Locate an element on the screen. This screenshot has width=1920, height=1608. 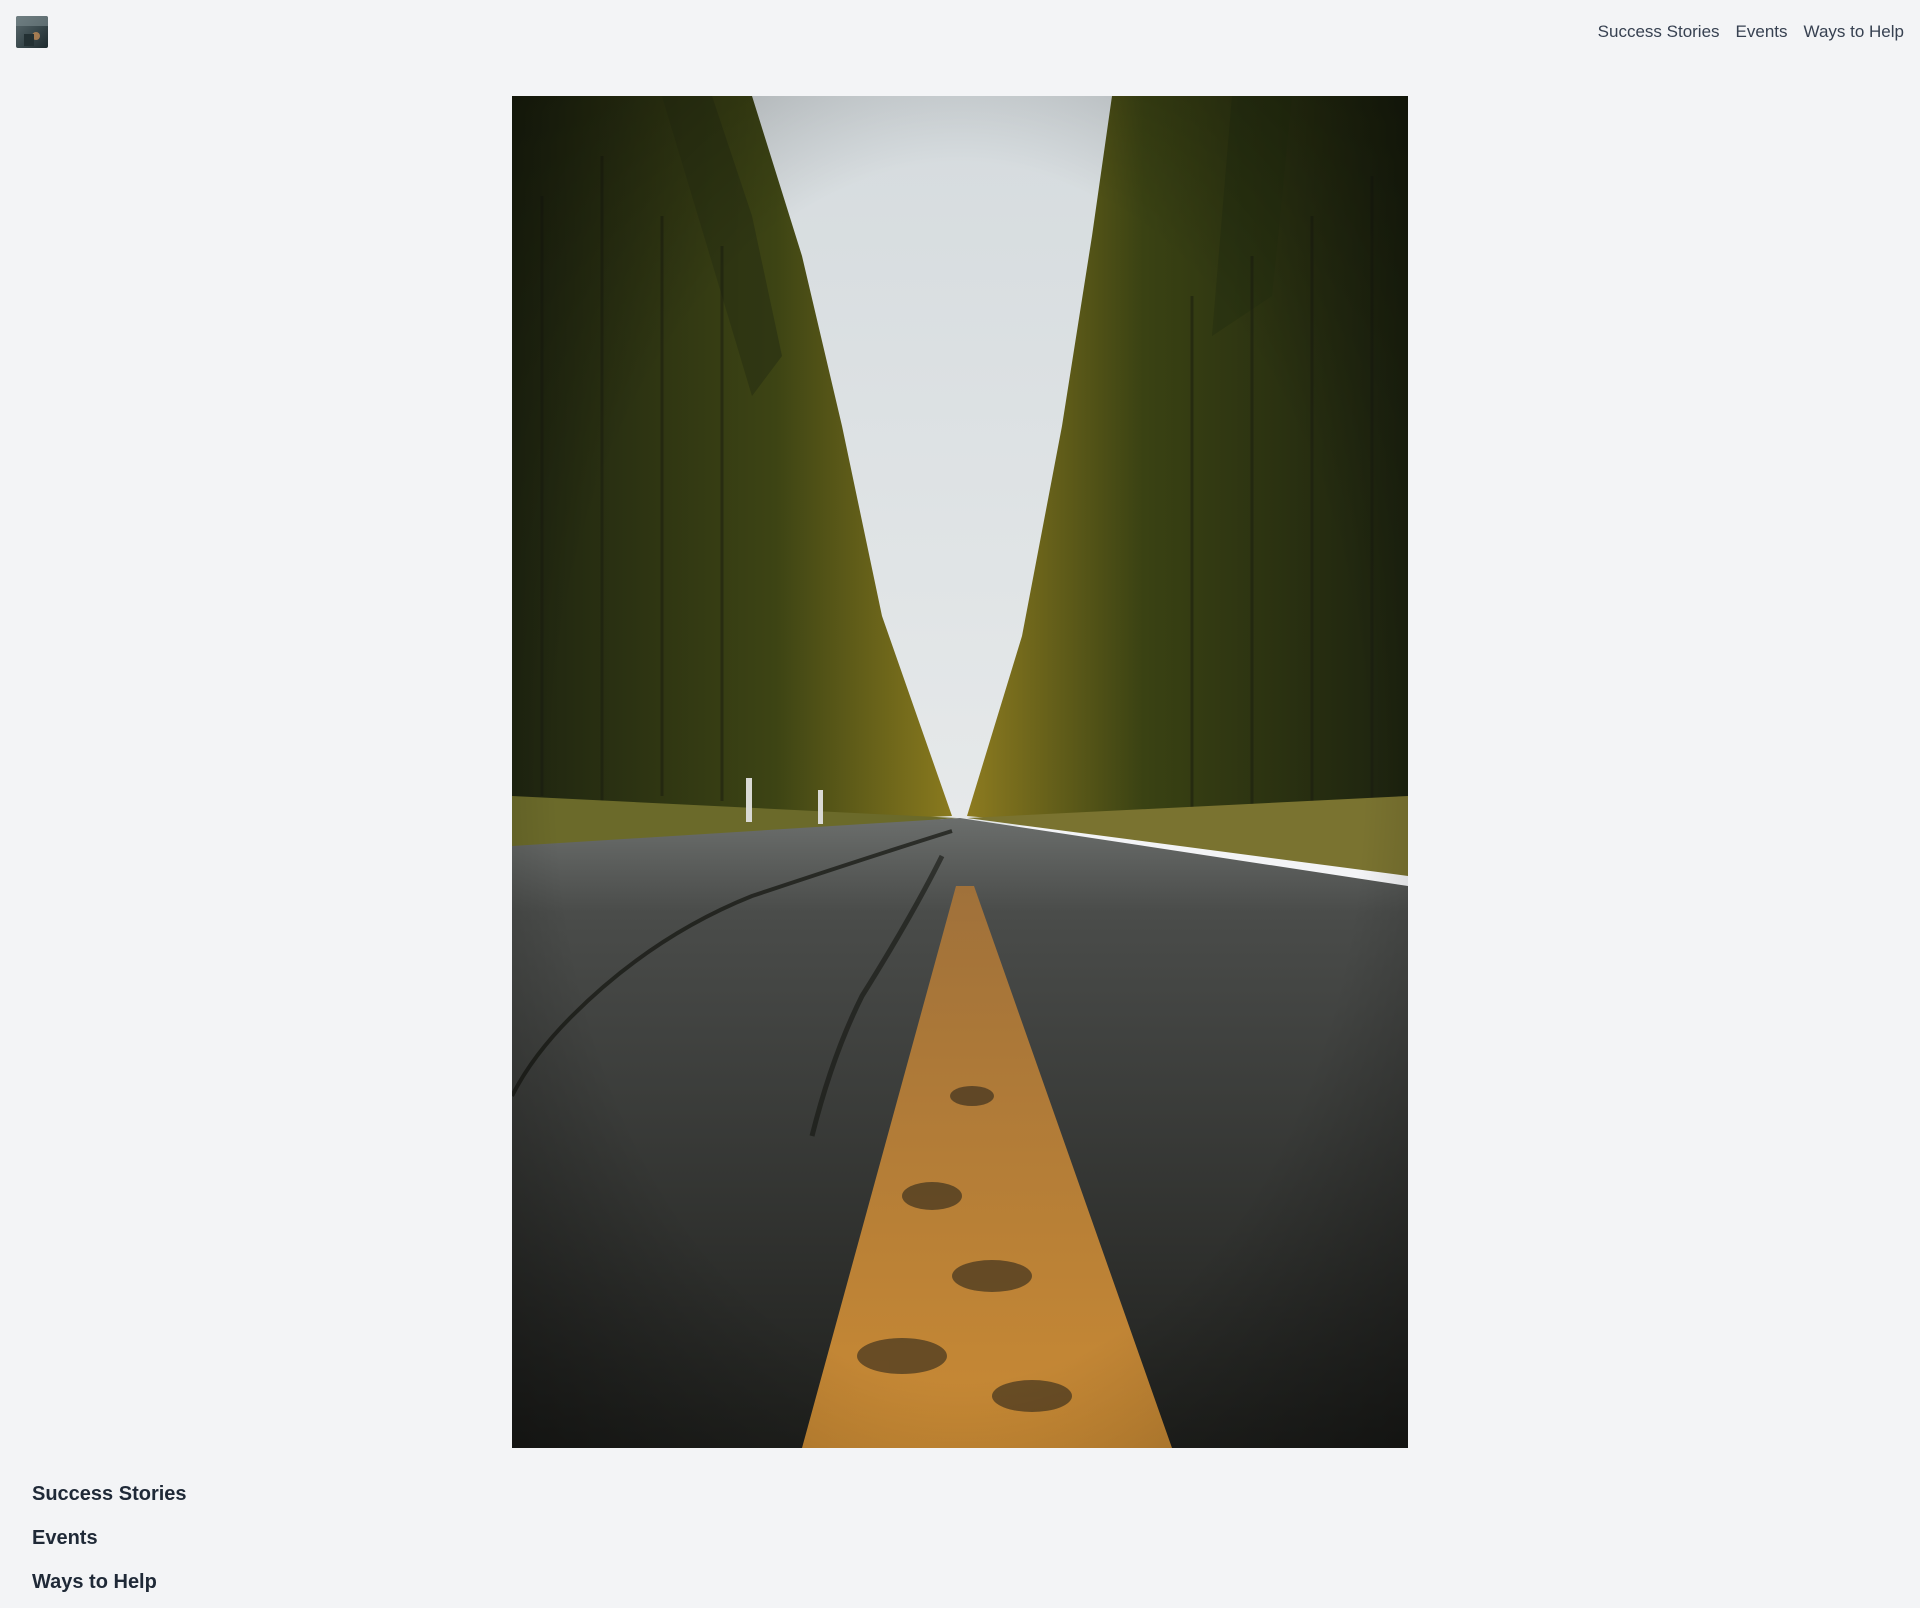
site-header: Success Stories Events Ways to Help is located at coordinates (960, 32).